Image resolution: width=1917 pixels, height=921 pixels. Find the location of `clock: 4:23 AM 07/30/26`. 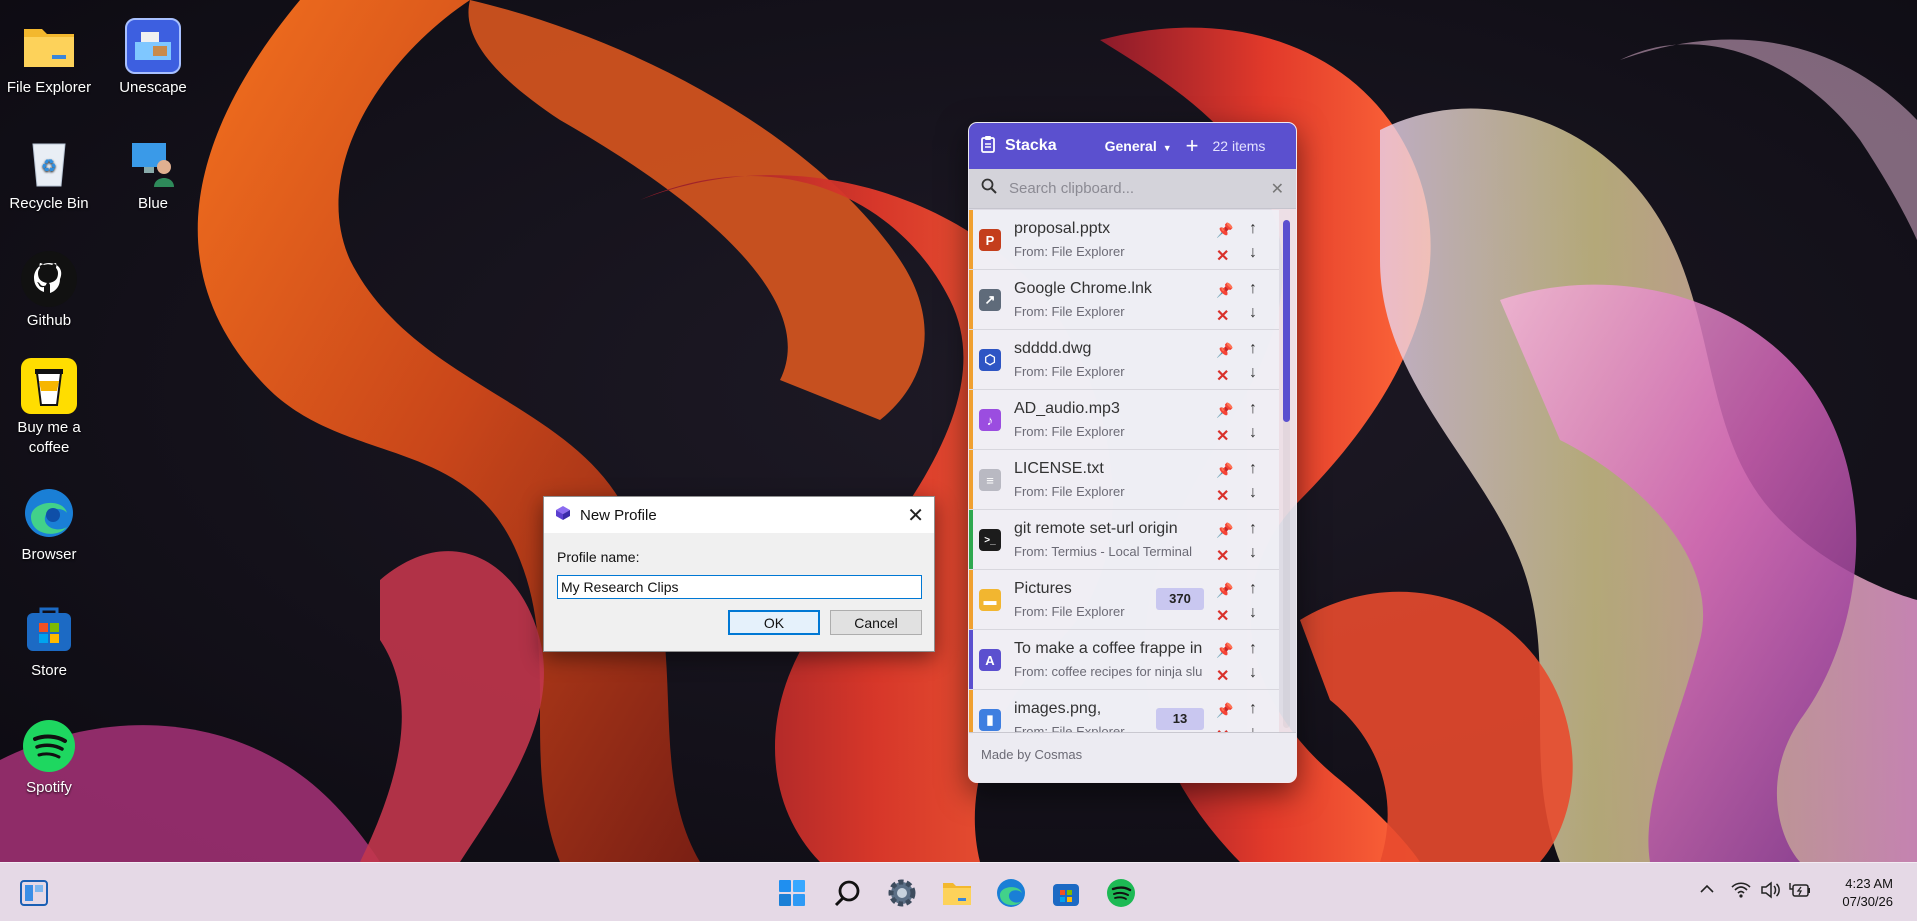

clock: 4:23 AM 07/30/26 is located at coordinates (1867, 893).